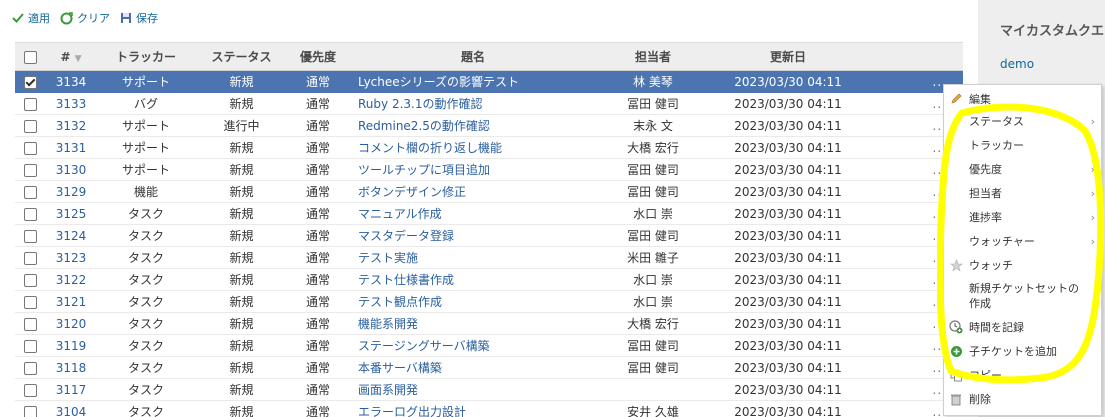 This screenshot has width=1105, height=417. I want to click on issue-subject-link: Ruby 2.3.1の動作確認, so click(473, 103).